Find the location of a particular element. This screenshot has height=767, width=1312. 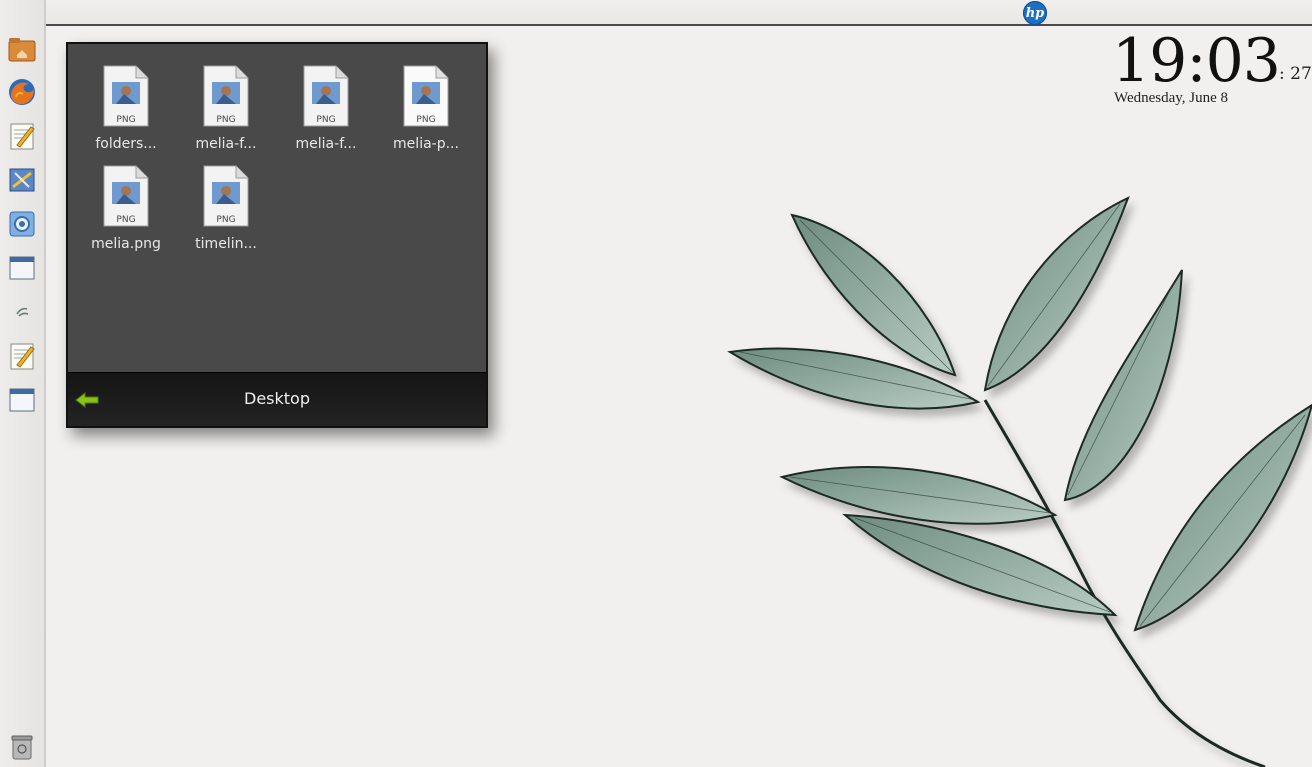

trash-button is located at coordinates (22, 746).